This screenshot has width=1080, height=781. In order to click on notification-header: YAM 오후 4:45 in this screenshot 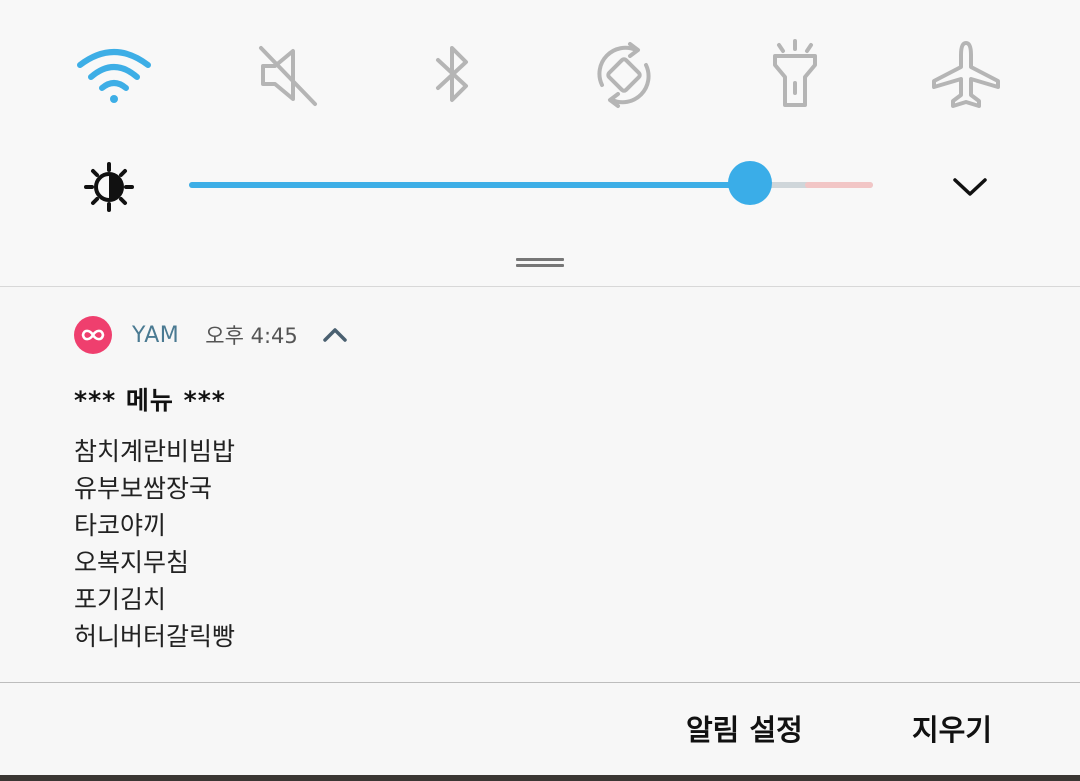, I will do `click(212, 335)`.